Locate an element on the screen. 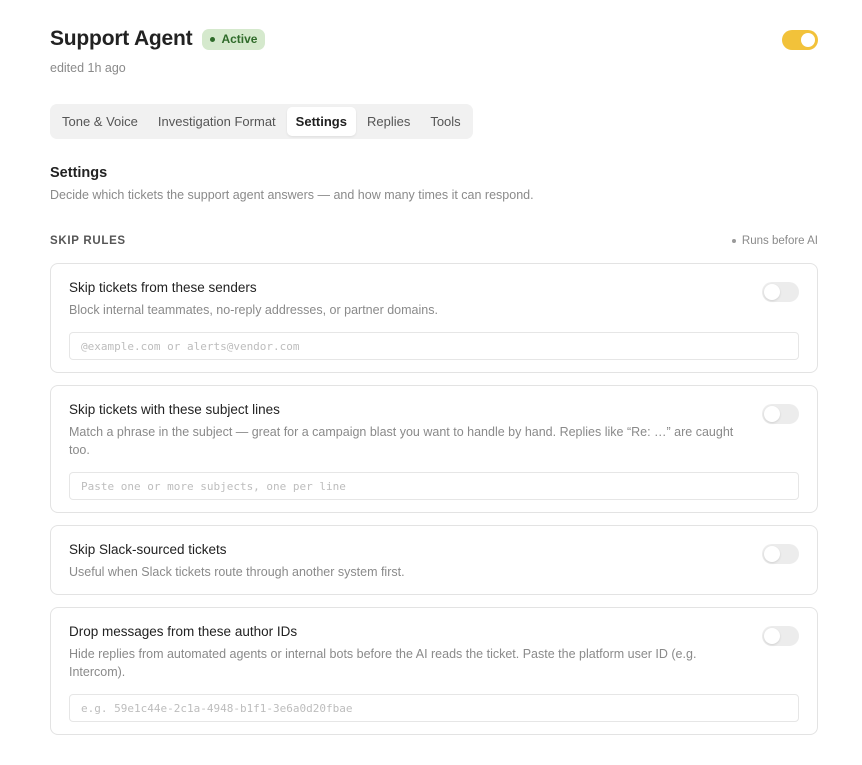  skip-rules-label: SKIP RULES is located at coordinates (88, 241).